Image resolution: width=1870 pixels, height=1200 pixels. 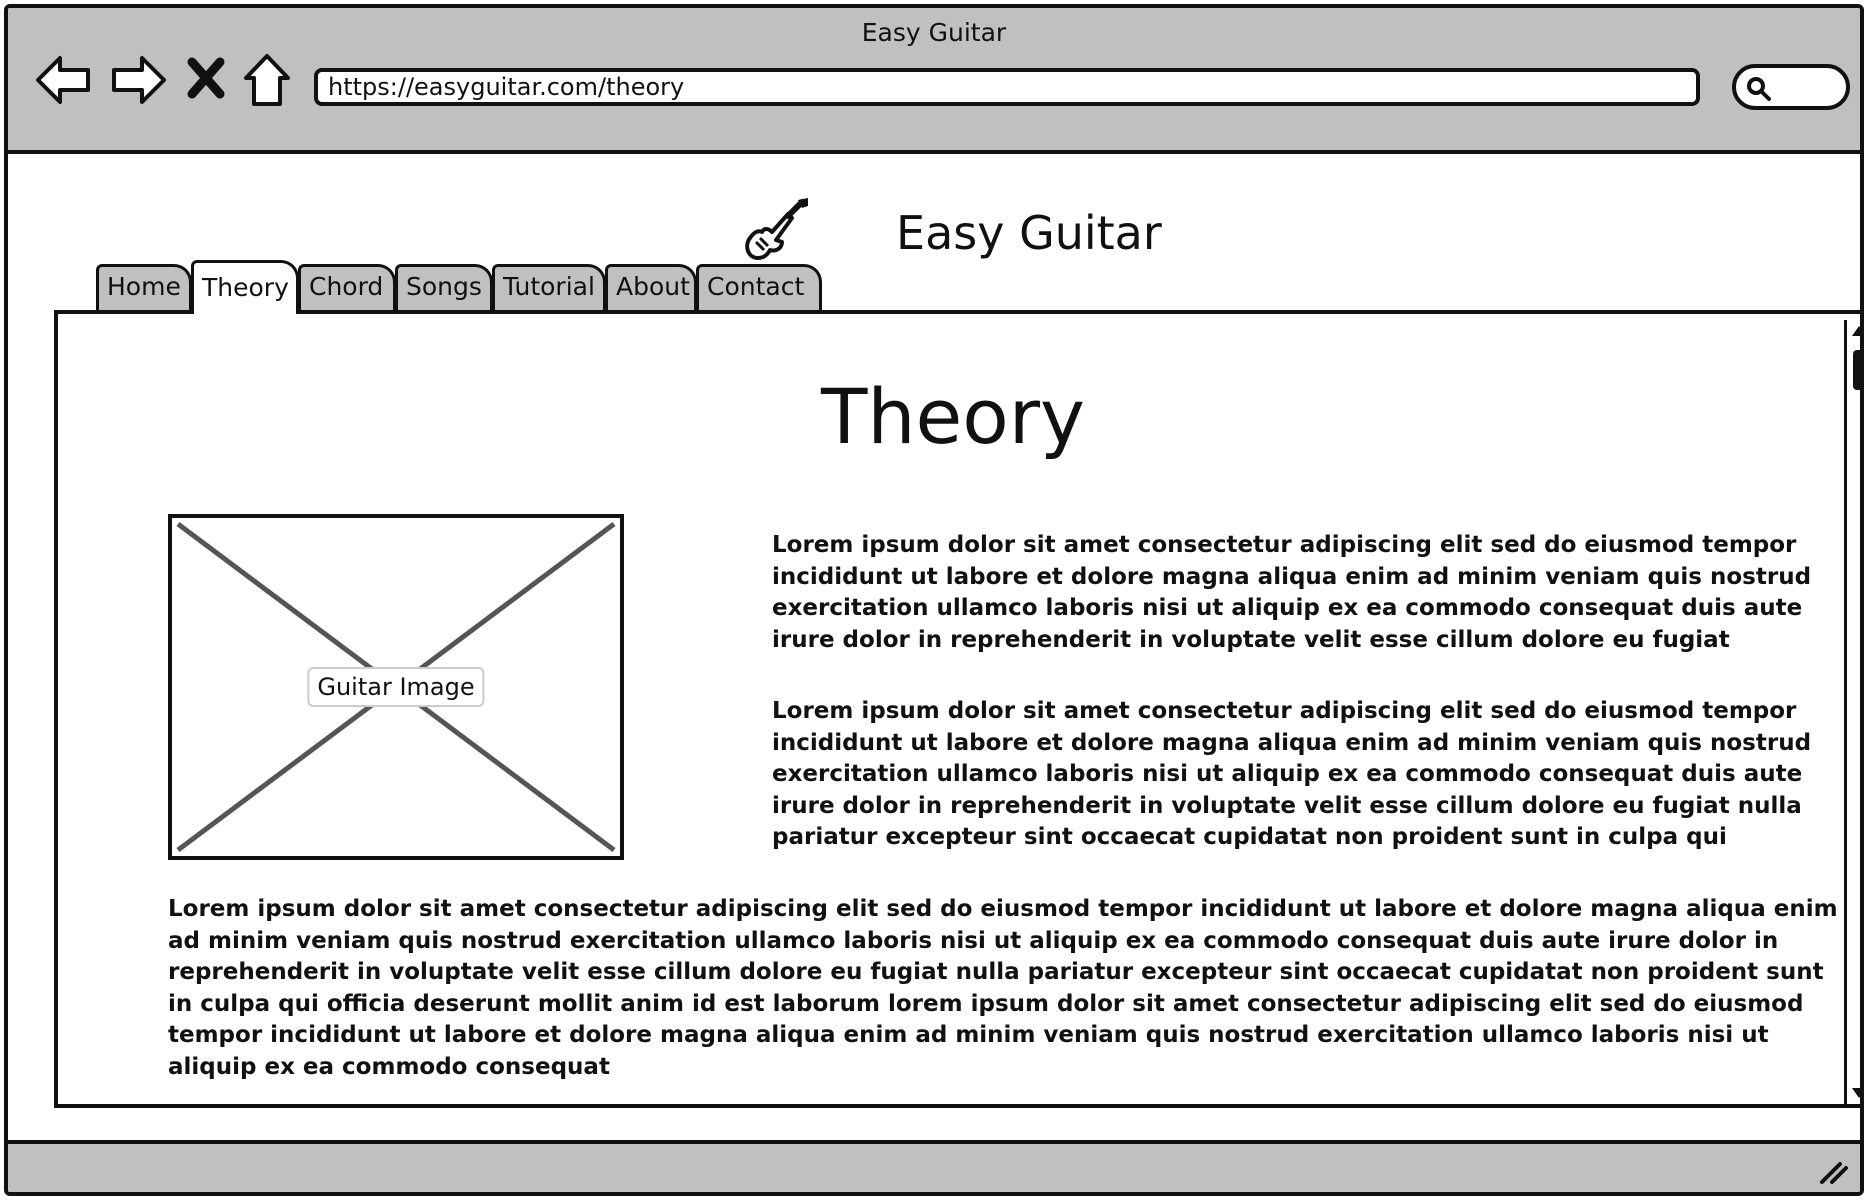 I want to click on tab-songs: Songs, so click(x=444, y=287).